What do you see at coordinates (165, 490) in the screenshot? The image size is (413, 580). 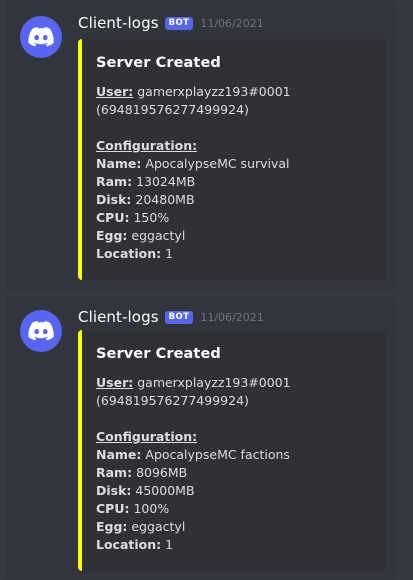 I see `field-value: 45000MB` at bounding box center [165, 490].